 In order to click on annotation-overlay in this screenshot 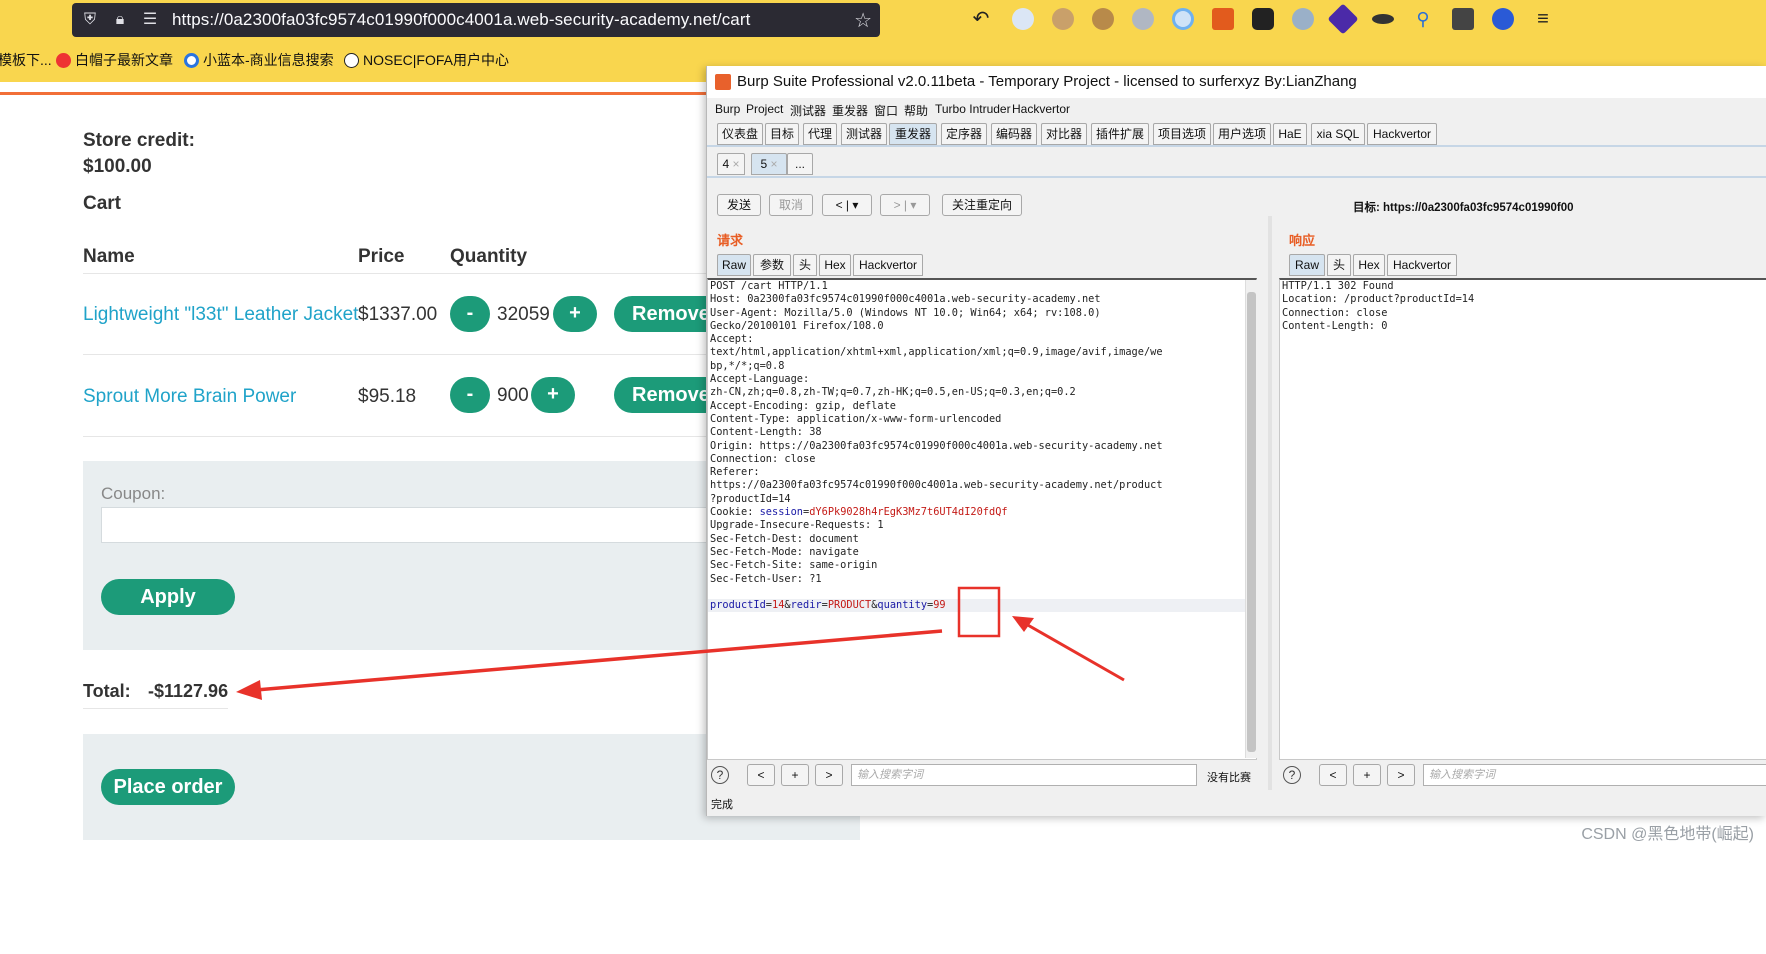, I will do `click(680, 643)`.